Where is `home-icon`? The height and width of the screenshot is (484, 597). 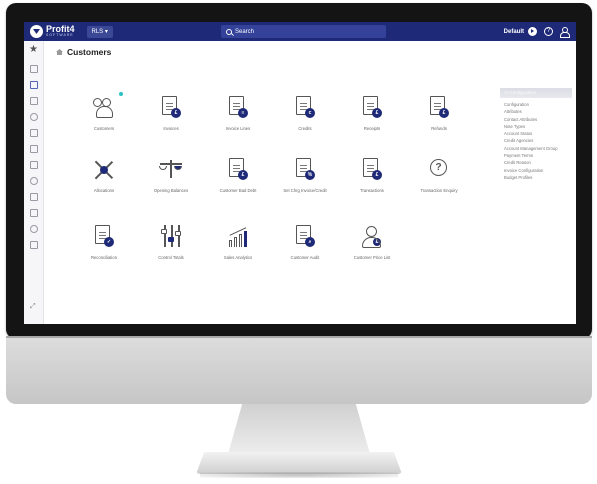
home-icon is located at coordinates (59, 52).